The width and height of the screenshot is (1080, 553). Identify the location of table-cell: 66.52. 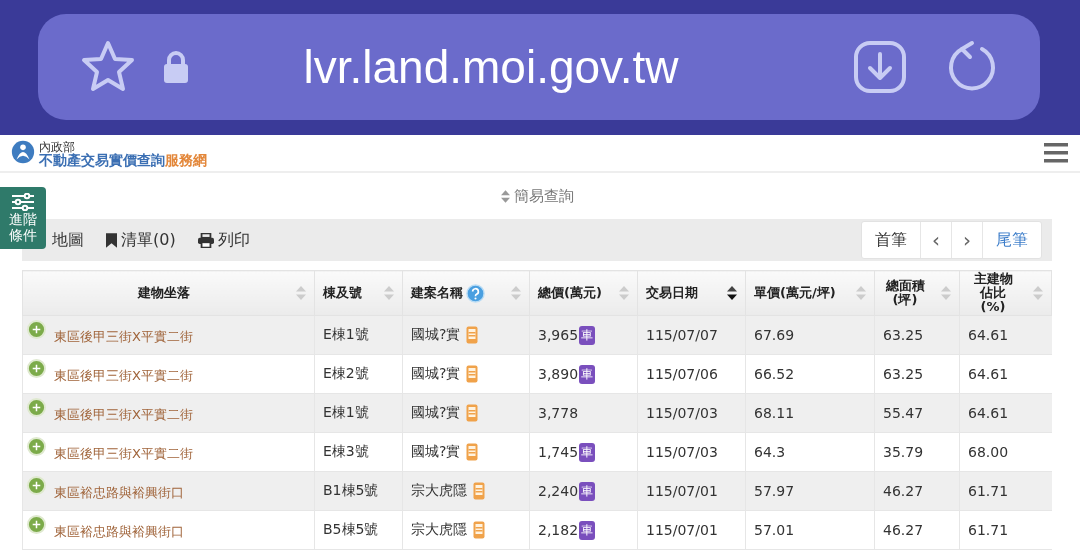
(774, 374).